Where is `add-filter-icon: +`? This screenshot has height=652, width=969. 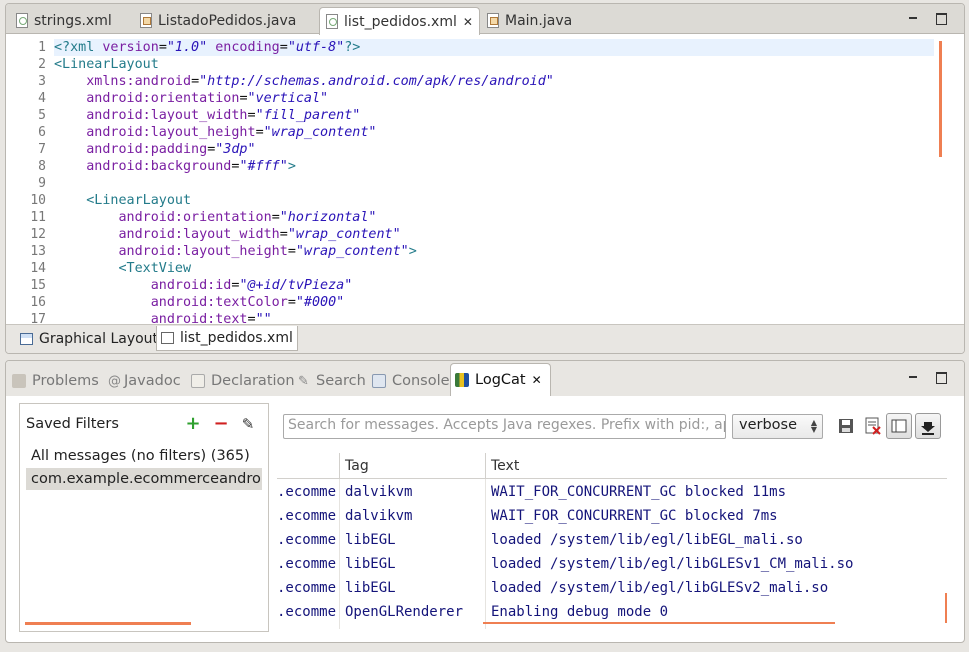
add-filter-icon: + is located at coordinates (193, 424).